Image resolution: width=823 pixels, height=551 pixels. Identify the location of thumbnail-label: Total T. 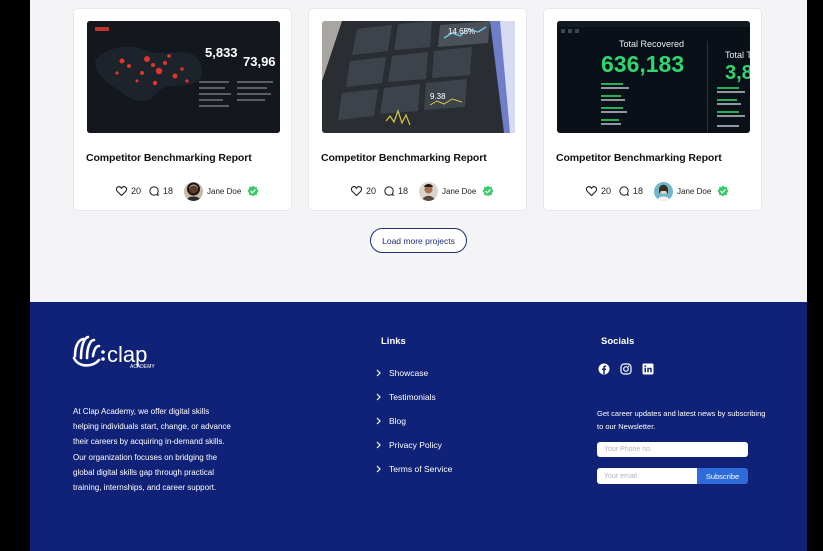
(737, 55).